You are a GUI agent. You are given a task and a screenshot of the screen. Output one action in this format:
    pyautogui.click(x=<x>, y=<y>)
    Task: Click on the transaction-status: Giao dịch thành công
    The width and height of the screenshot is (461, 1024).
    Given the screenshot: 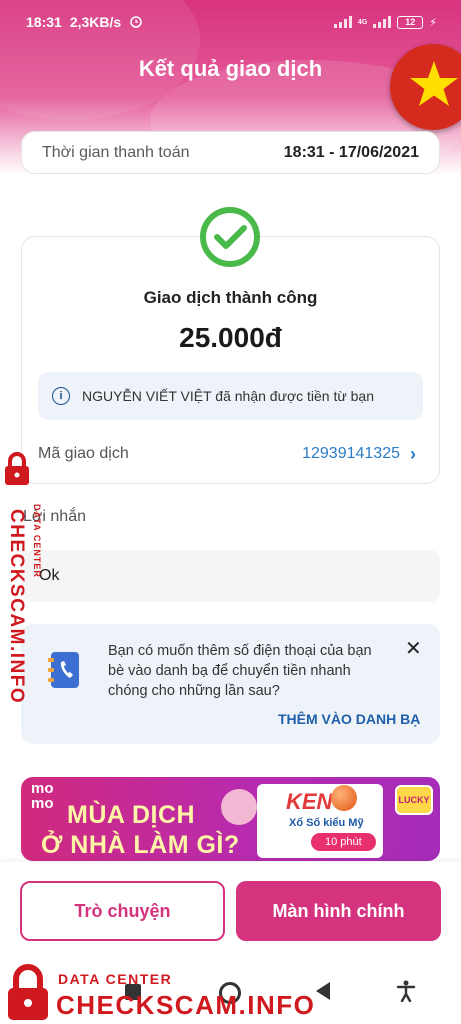 What is the action you would take?
    pyautogui.click(x=230, y=297)
    